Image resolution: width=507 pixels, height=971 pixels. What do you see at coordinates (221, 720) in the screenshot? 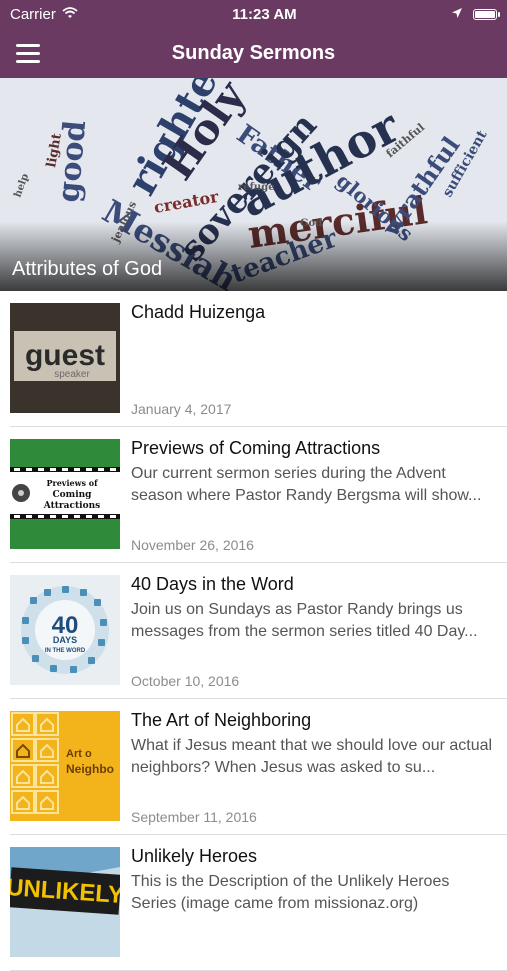
I see `sermon-title: The Art of Neighboring` at bounding box center [221, 720].